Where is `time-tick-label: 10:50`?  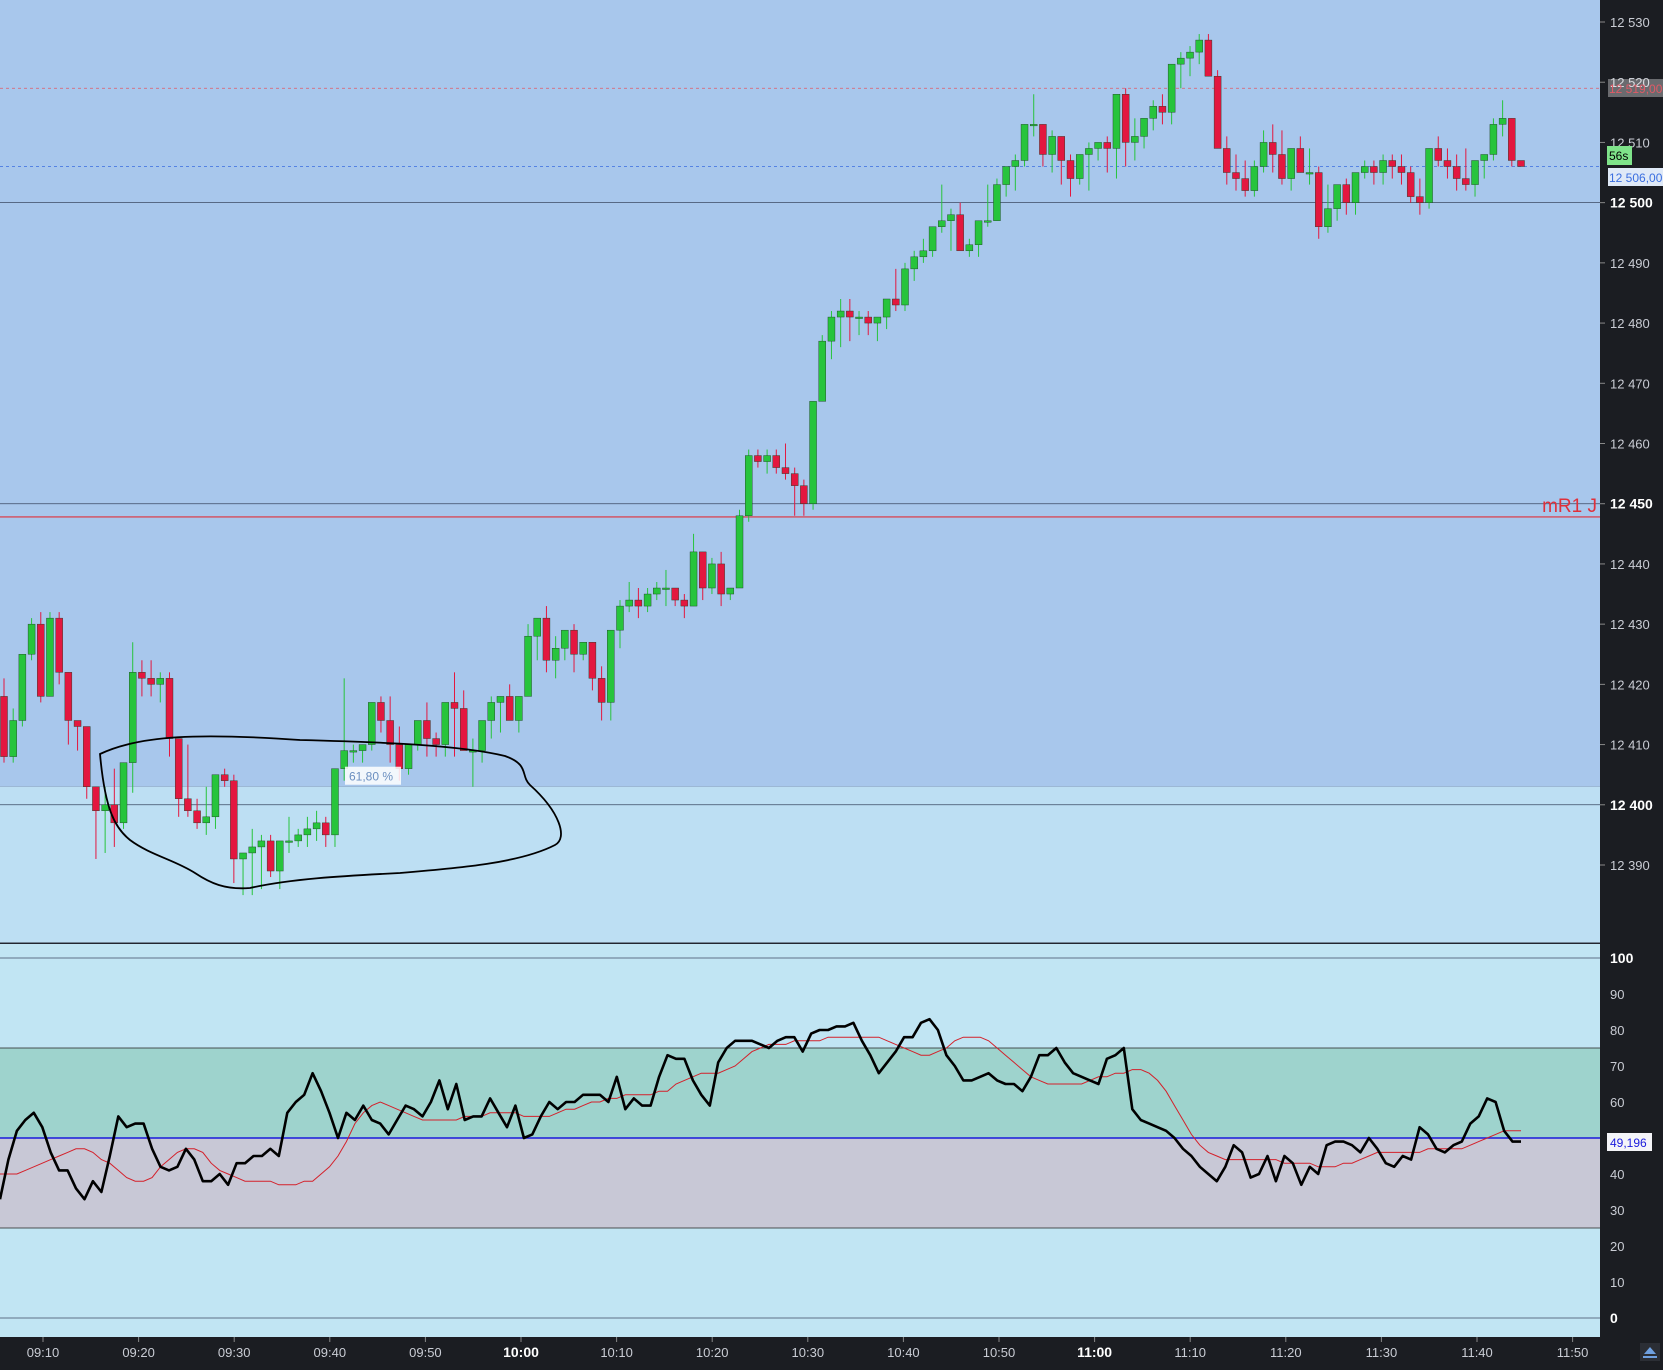
time-tick-label: 10:50 is located at coordinates (999, 1352).